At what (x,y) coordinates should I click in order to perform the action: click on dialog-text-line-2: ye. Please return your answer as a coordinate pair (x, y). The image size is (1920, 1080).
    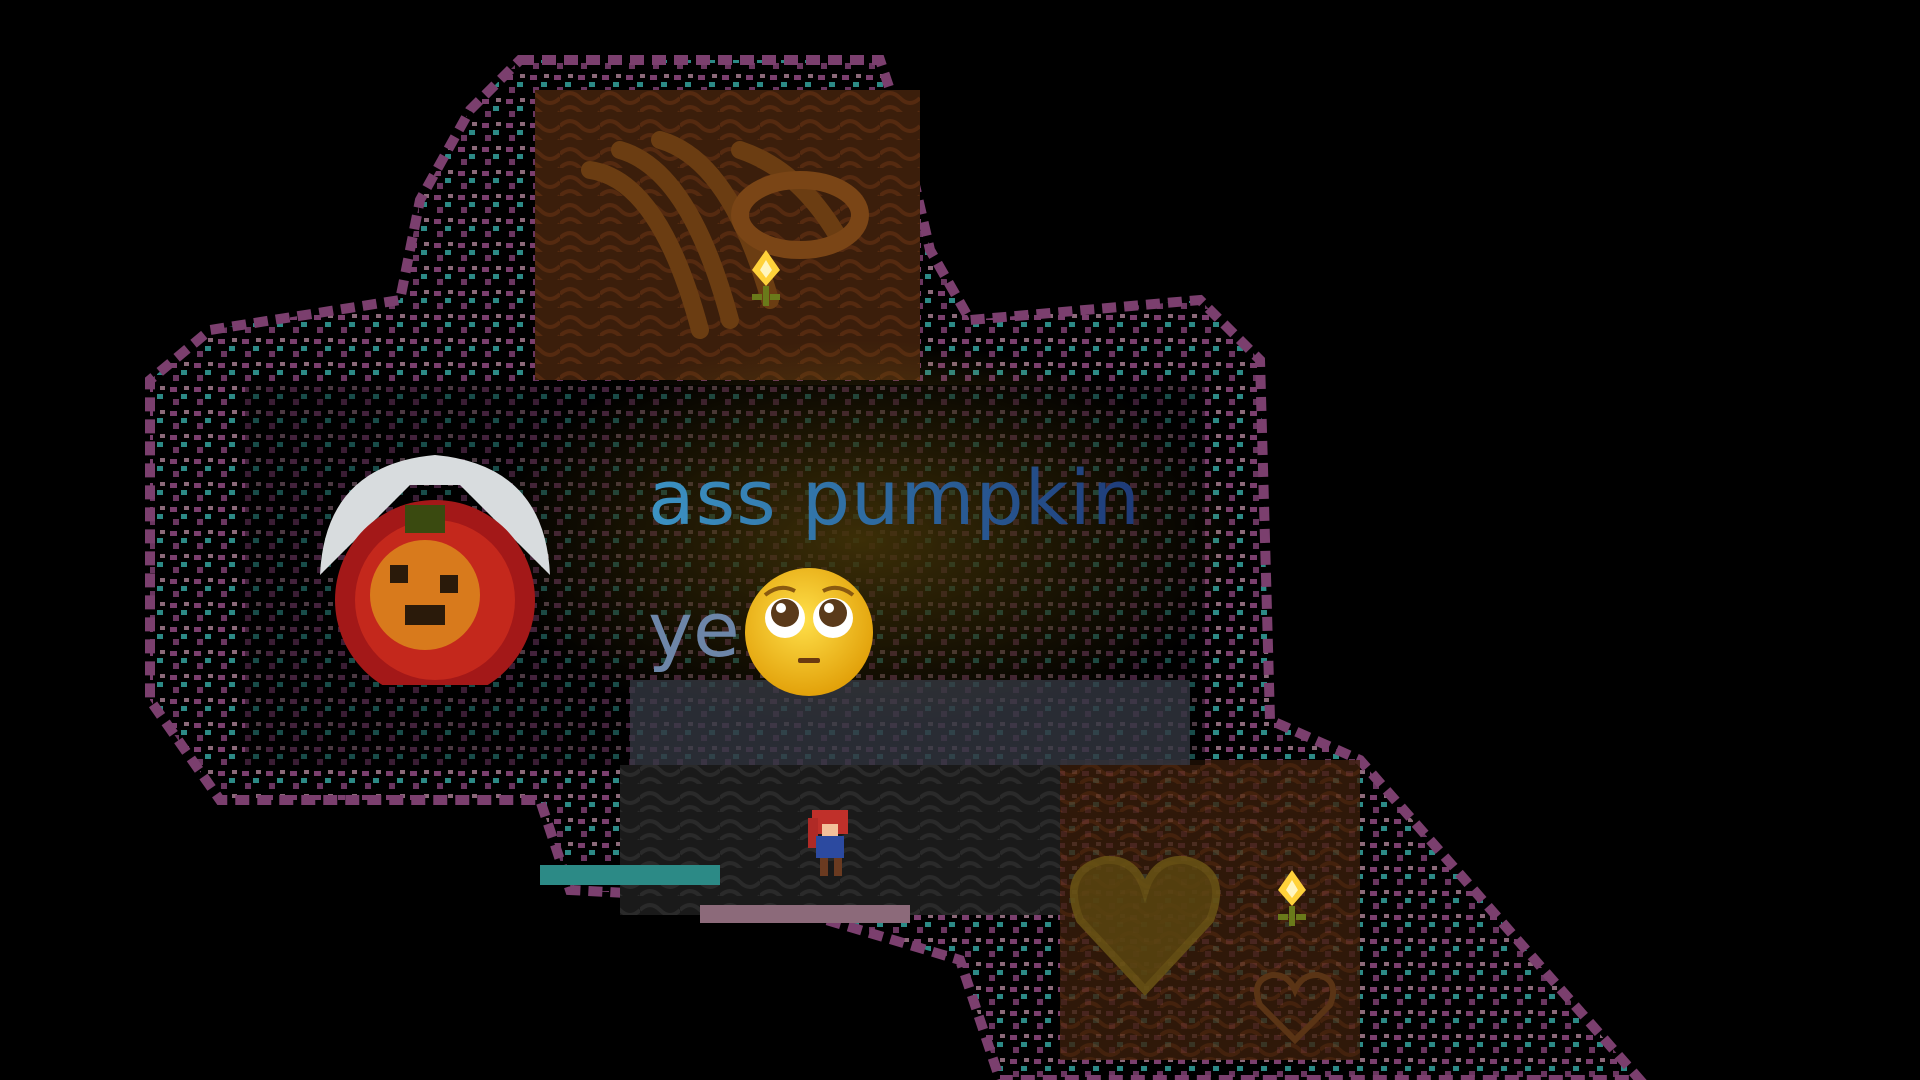
    Looking at the image, I should click on (694, 629).